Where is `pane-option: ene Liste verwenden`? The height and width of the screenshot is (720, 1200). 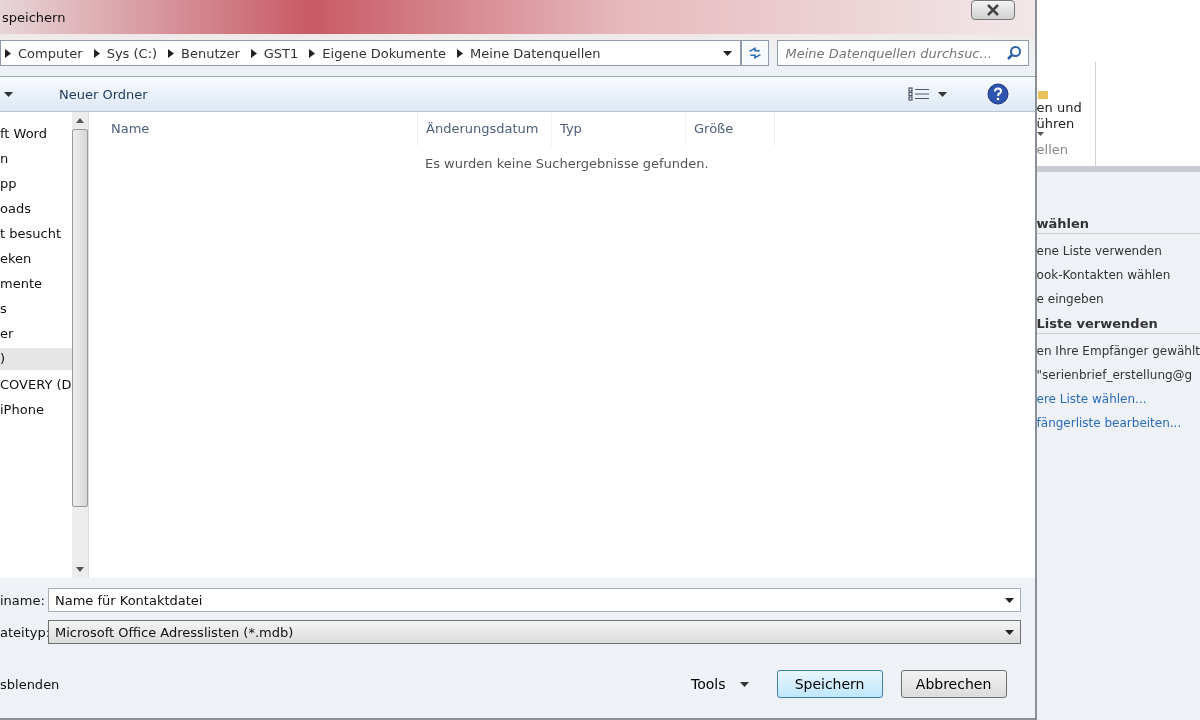
pane-option: ene Liste verwenden is located at coordinates (1118, 251).